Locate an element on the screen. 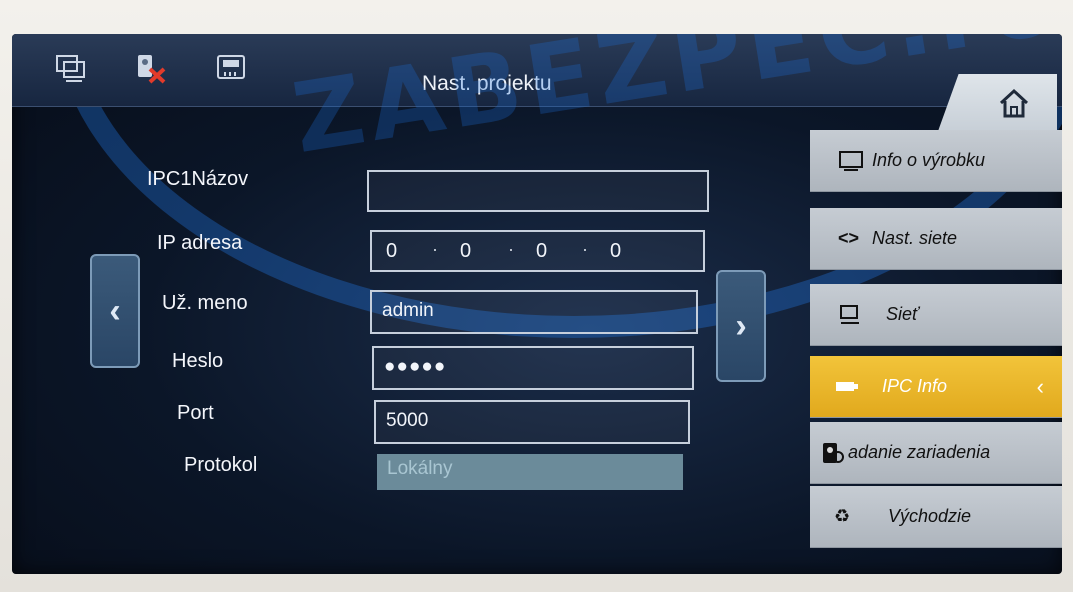 This screenshot has width=1073, height=592. top-bar: Nast. projektu is located at coordinates (537, 70).